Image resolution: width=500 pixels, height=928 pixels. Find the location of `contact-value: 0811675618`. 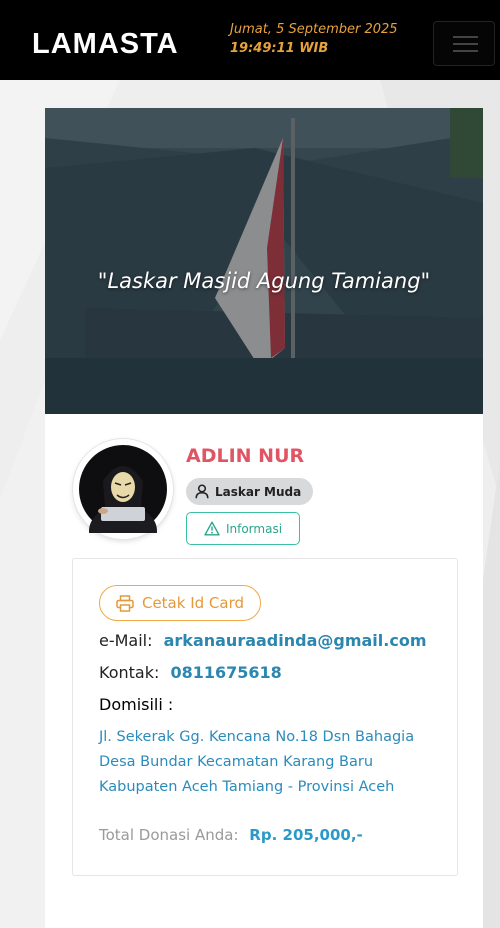

contact-value: 0811675618 is located at coordinates (225, 672).